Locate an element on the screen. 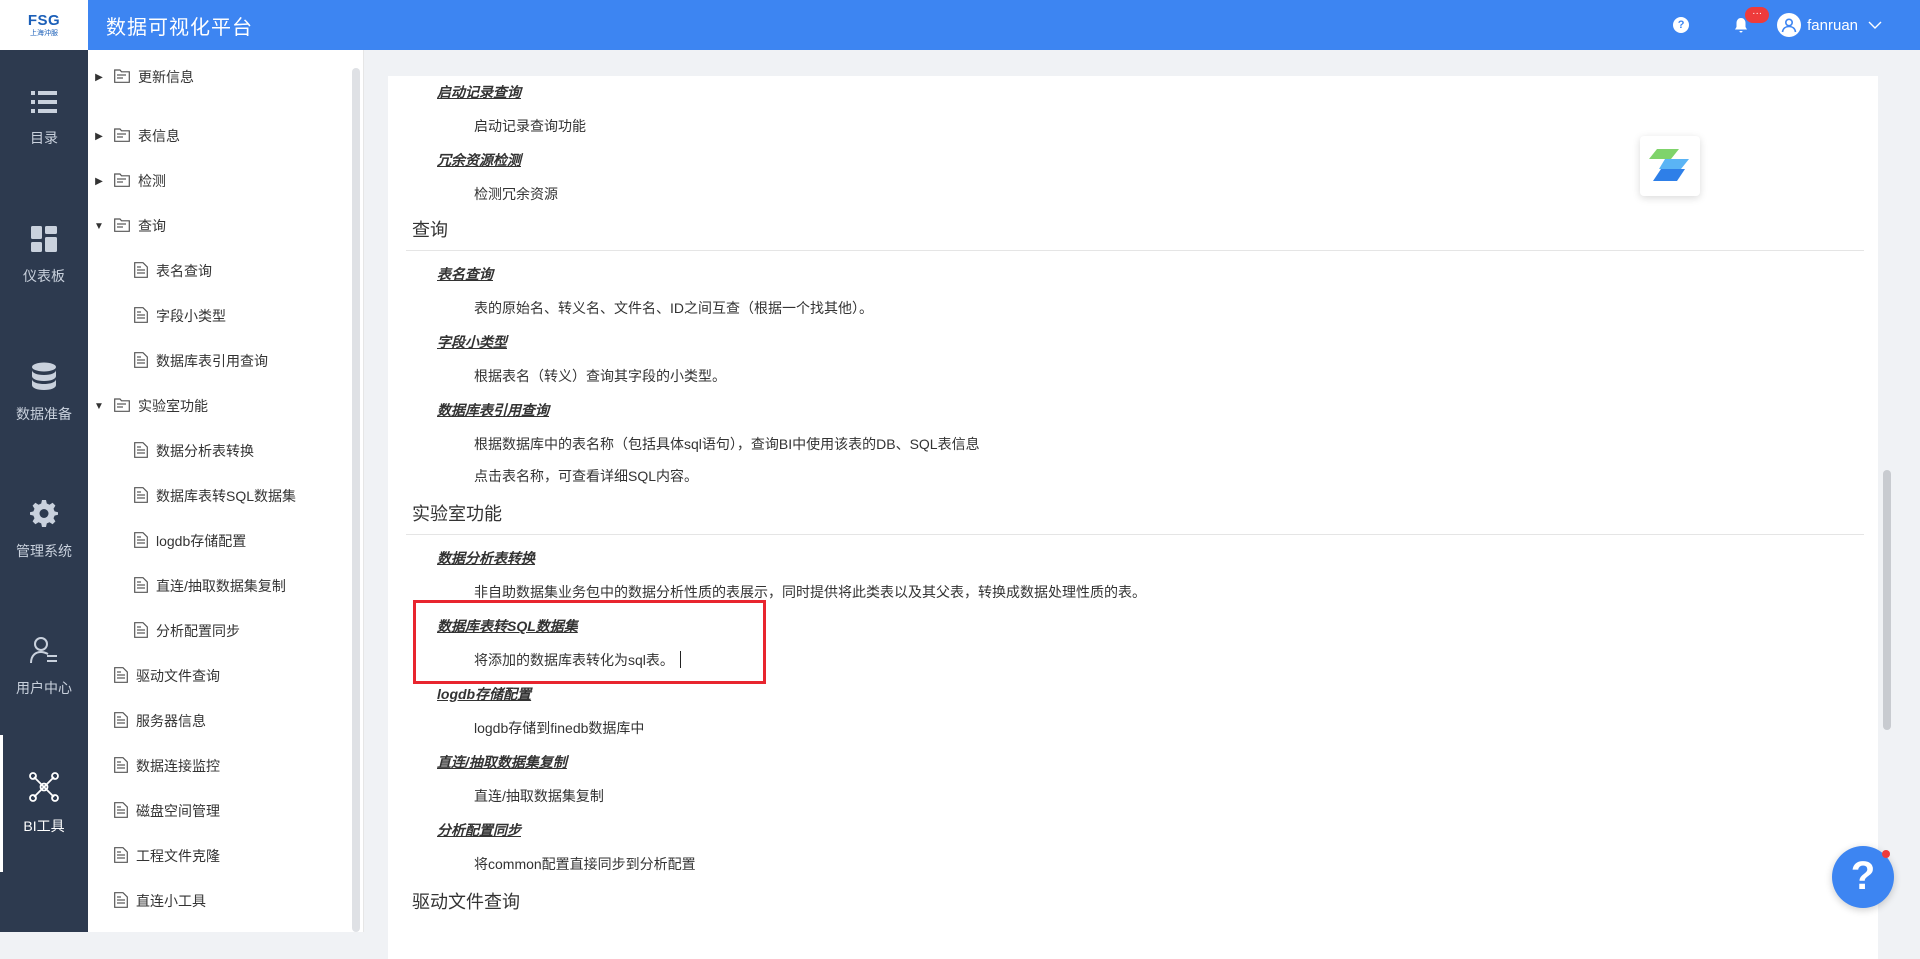 Image resolution: width=1920 pixels, height=959 pixels. floating-help-button: ? is located at coordinates (1863, 877).